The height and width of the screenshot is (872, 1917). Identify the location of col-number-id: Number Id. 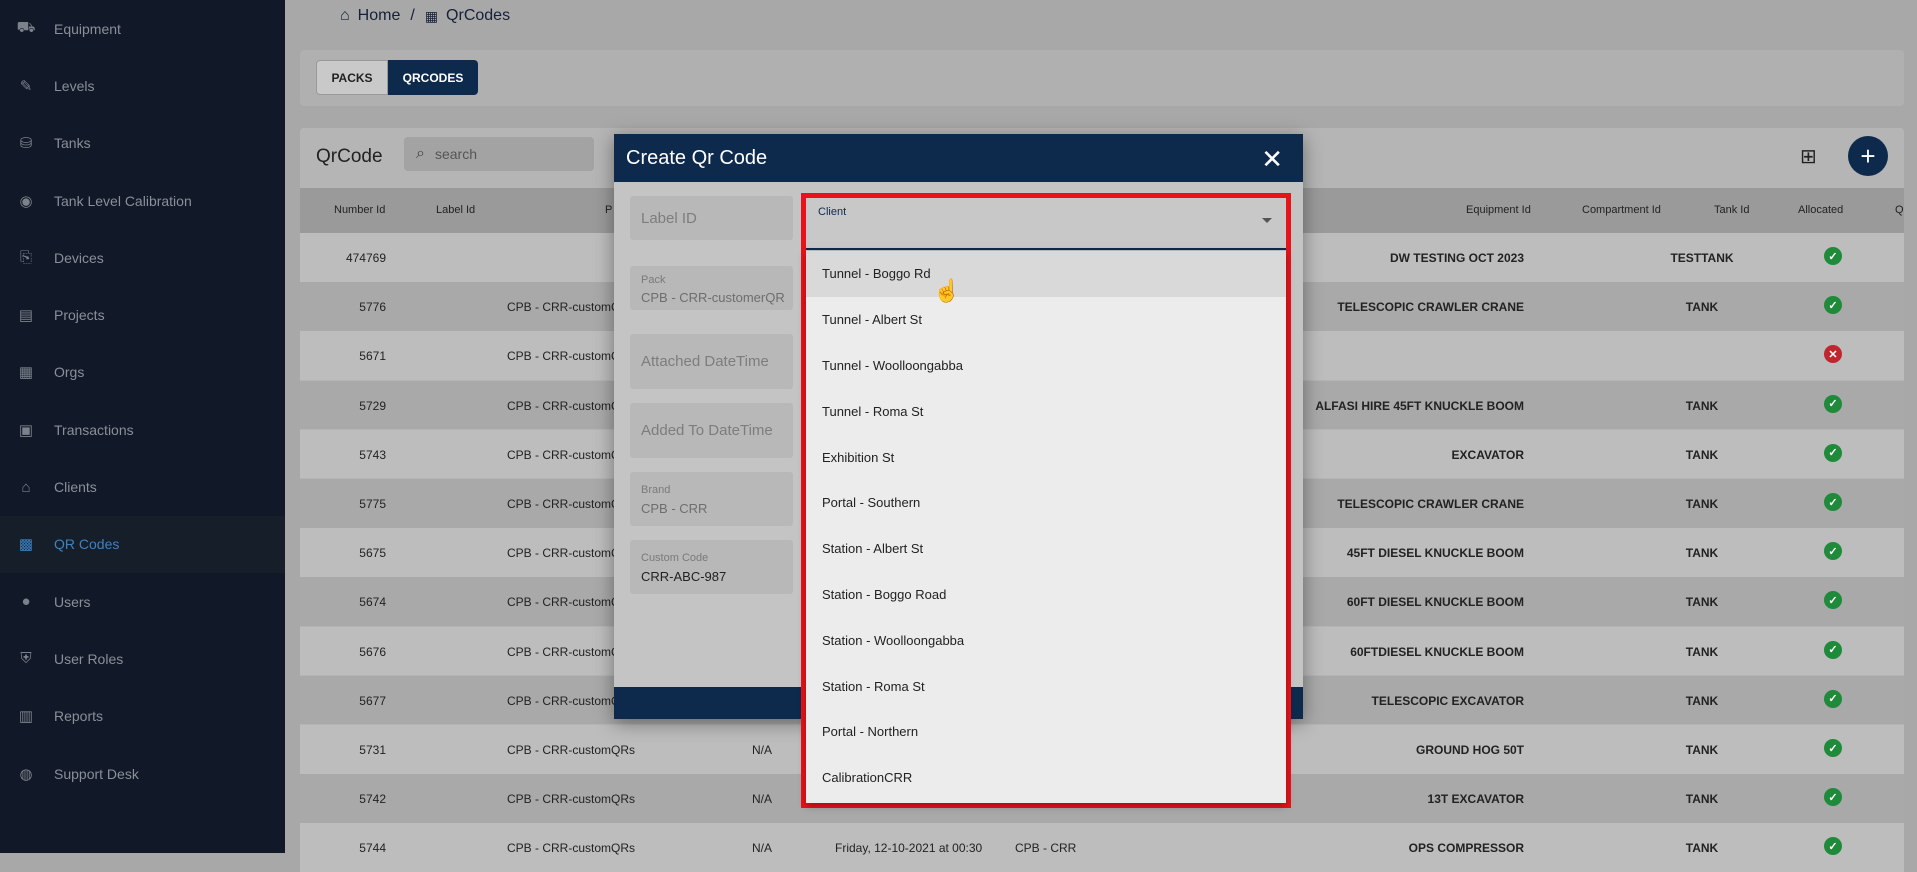
(359, 210).